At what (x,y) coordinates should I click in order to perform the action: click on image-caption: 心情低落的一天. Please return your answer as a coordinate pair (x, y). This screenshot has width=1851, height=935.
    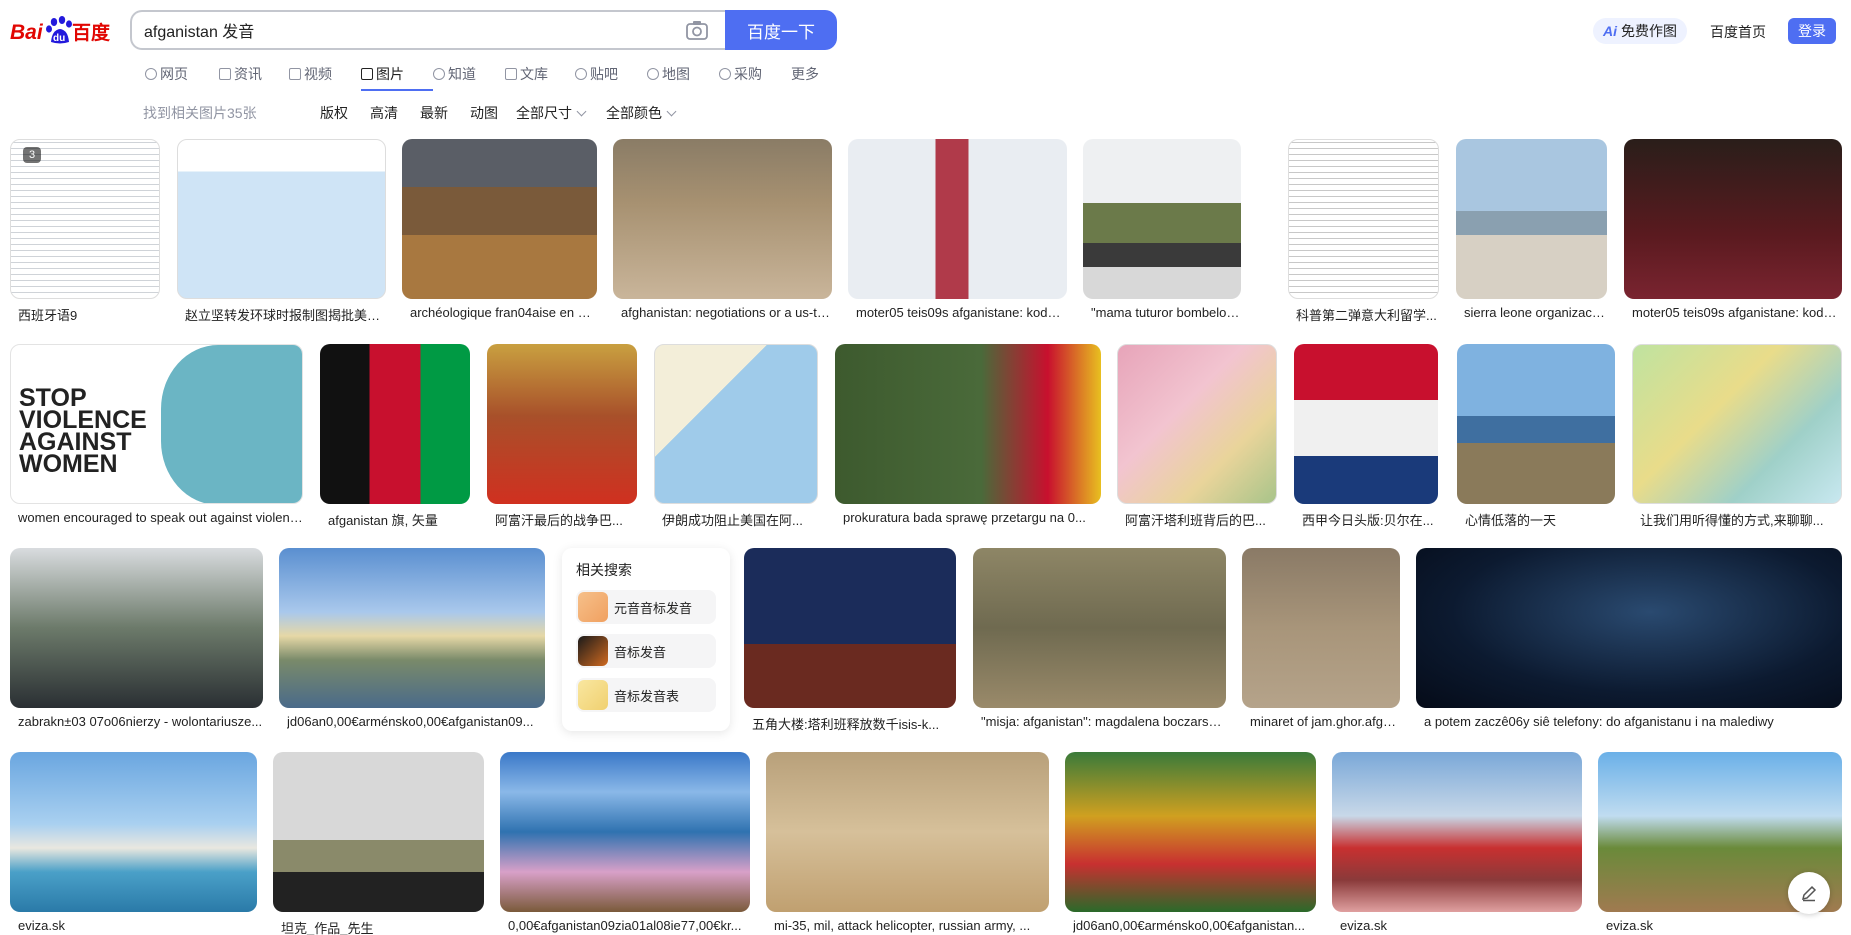
    Looking at the image, I should click on (1540, 519).